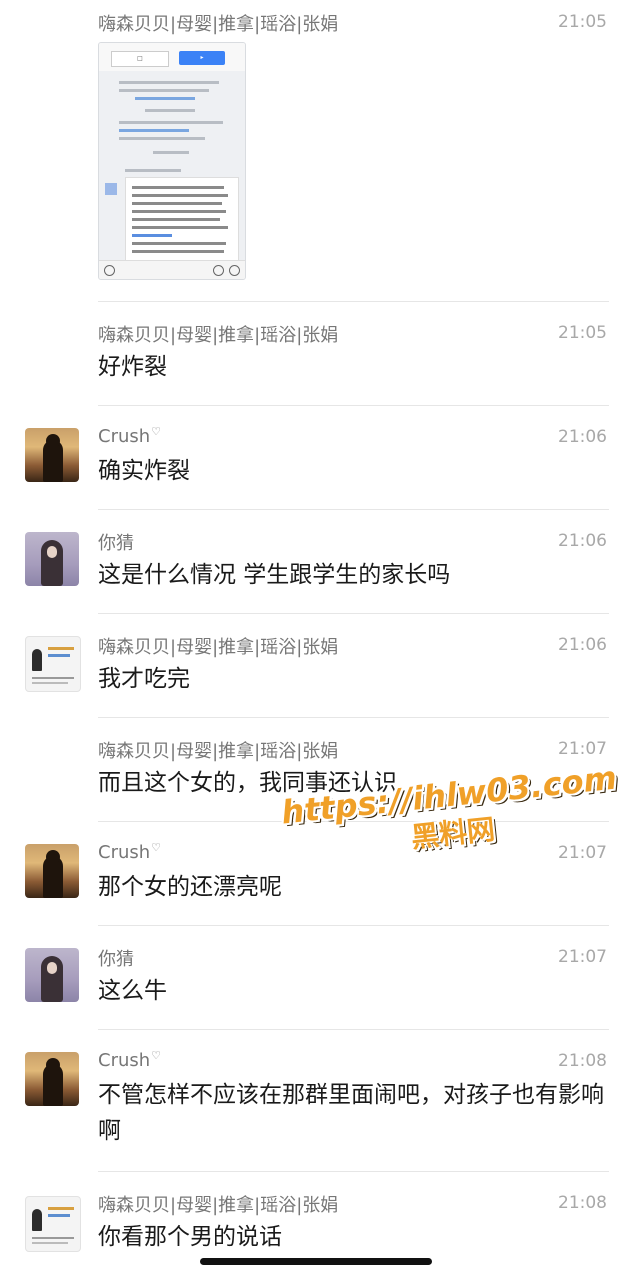  What do you see at coordinates (316, 458) in the screenshot?
I see `message-item: Crush♡ 21:06 确实炸裂` at bounding box center [316, 458].